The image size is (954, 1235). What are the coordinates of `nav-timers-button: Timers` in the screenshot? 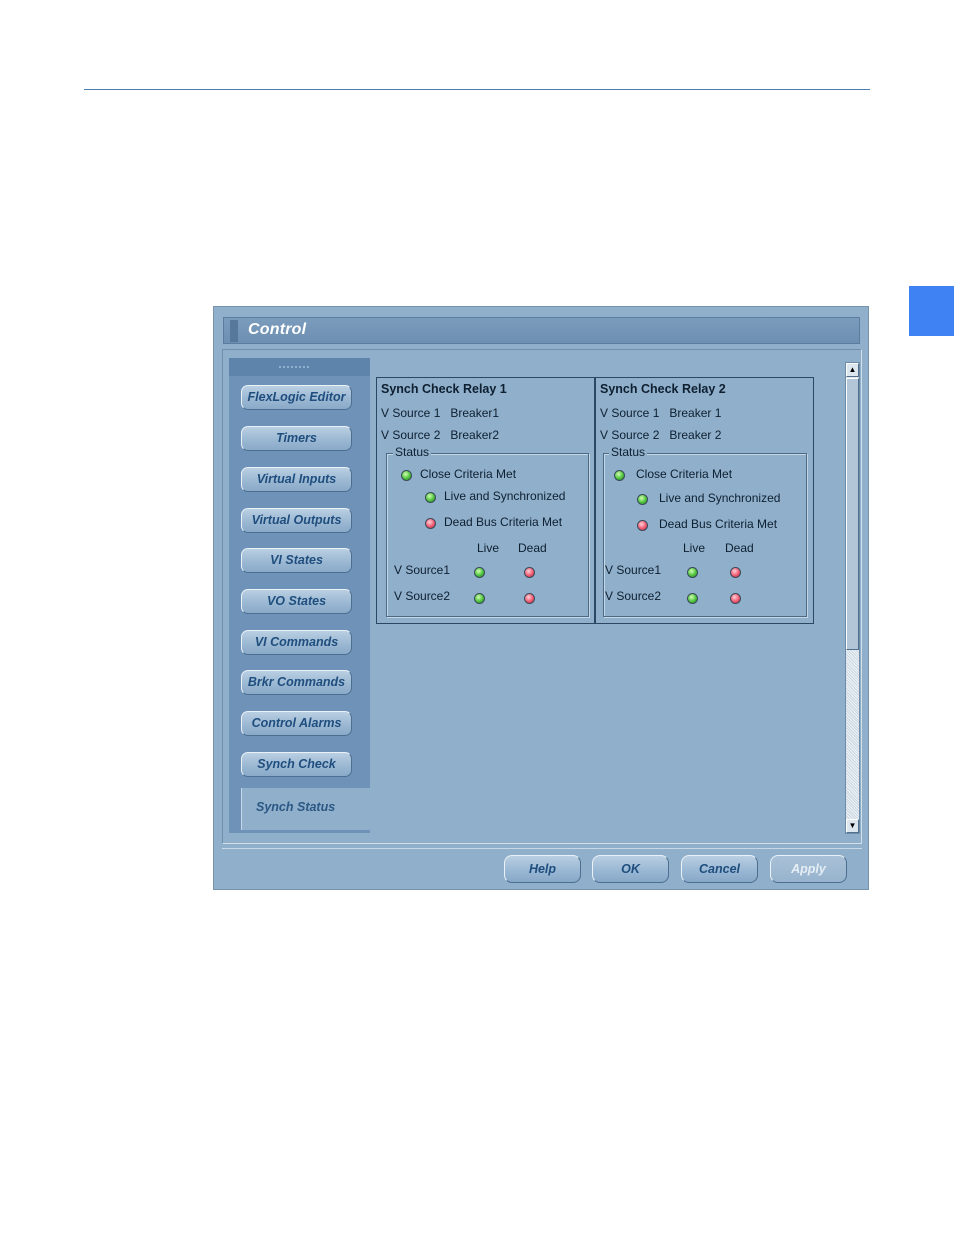 It's located at (296, 438).